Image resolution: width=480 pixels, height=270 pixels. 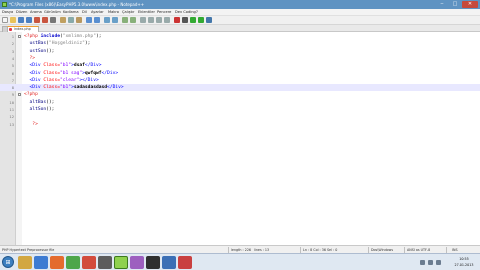 What do you see at coordinates (22, 29) in the screenshot?
I see `tab-label: index.php` at bounding box center [22, 29].